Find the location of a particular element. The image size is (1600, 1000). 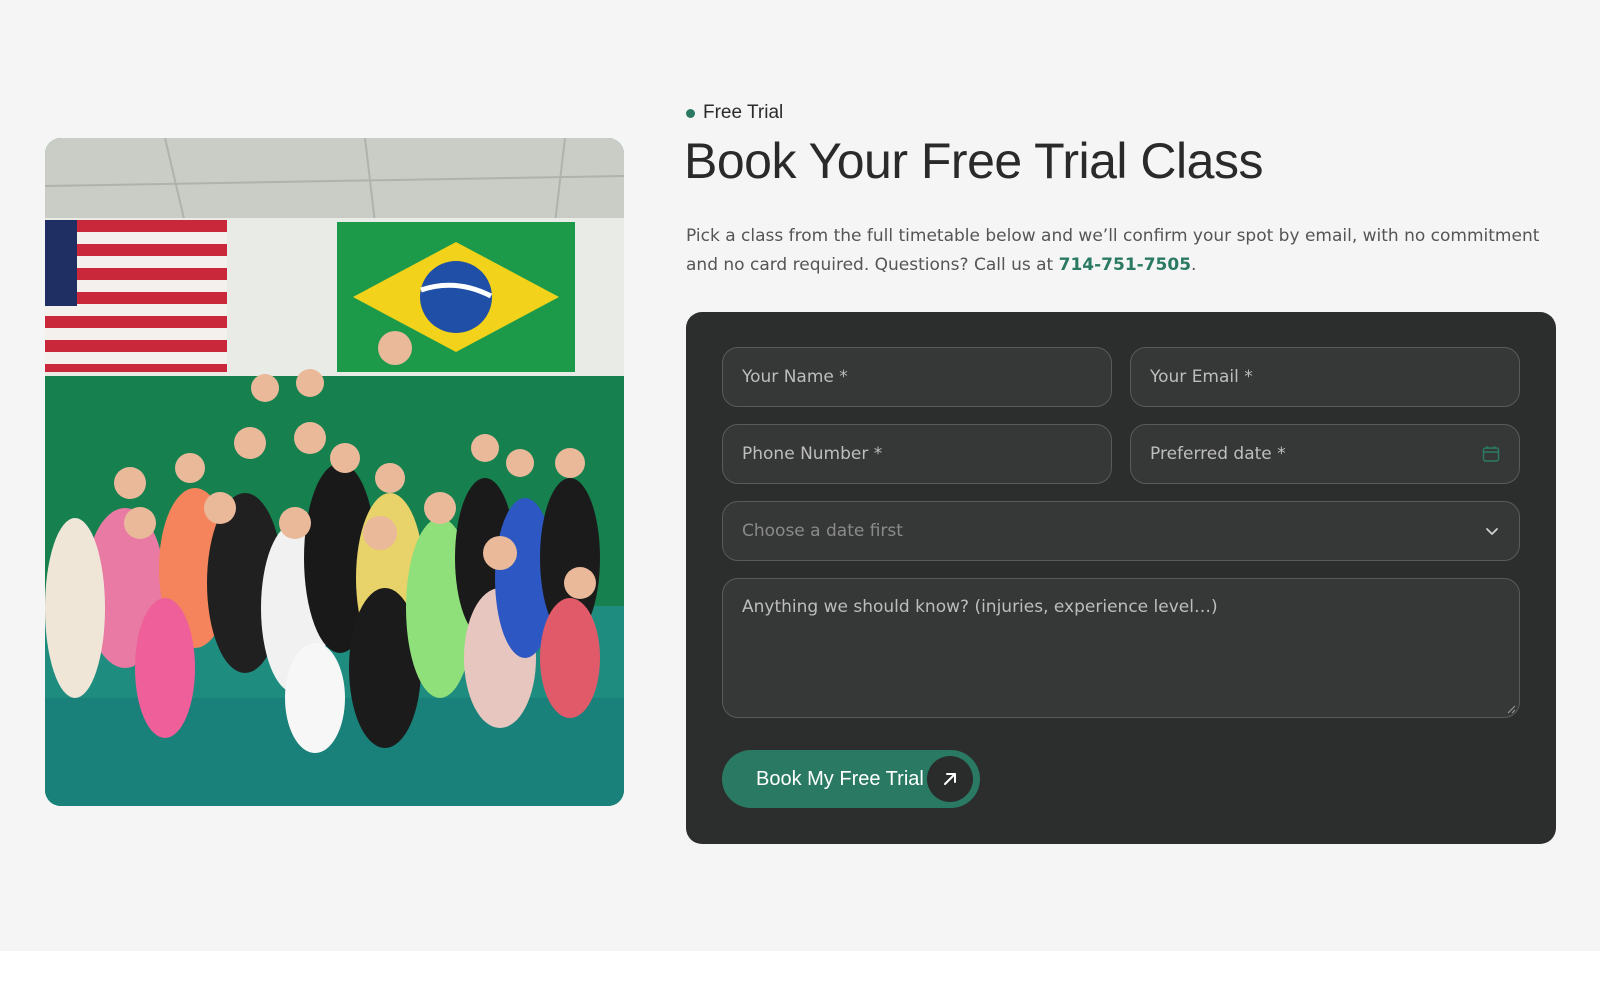

eyebrow-dot-icon is located at coordinates (690, 113).